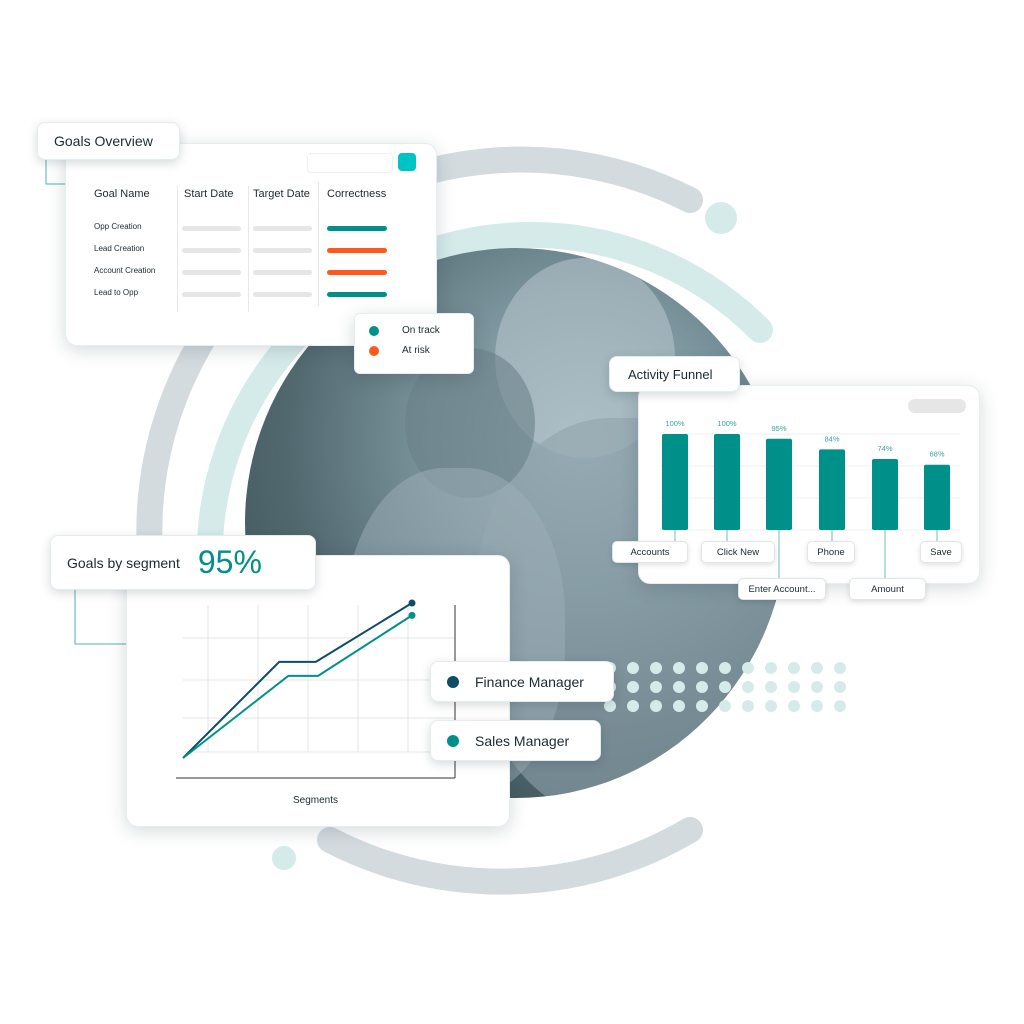  I want to click on legend-sales-manager: Sales Manager, so click(515, 740).